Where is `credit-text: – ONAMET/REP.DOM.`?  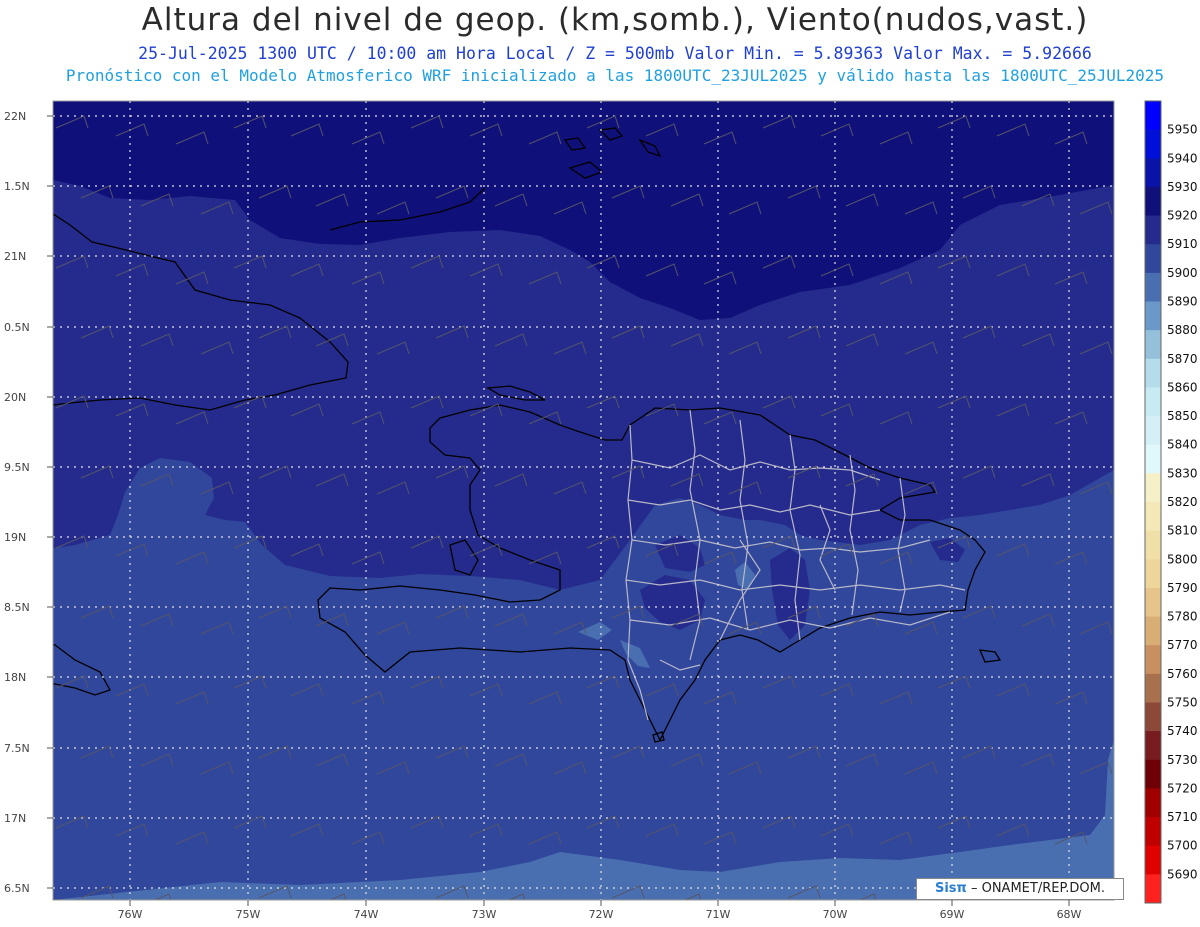 credit-text: – ONAMET/REP.DOM. is located at coordinates (1037, 888).